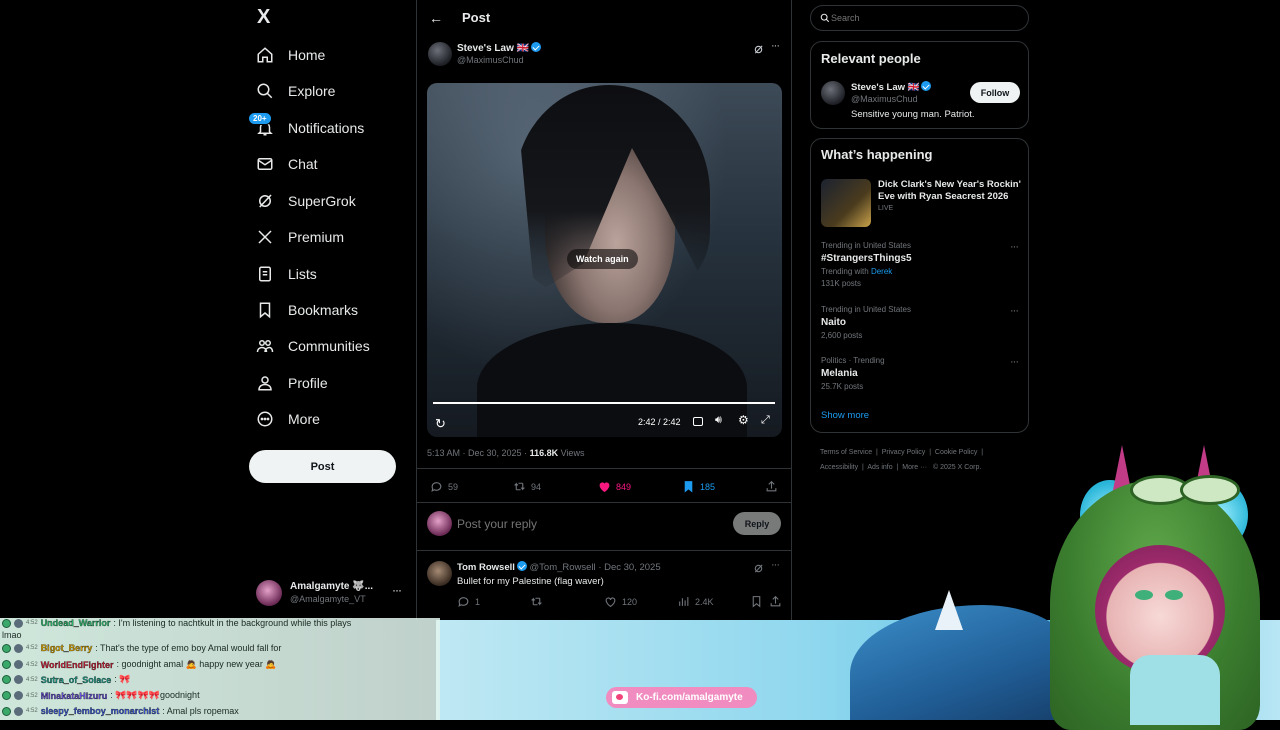 Image resolution: width=1280 pixels, height=730 pixels. I want to click on account-switcher: Amalgamyte 🐺... @Amalgamyte_VT ···, so click(332, 593).